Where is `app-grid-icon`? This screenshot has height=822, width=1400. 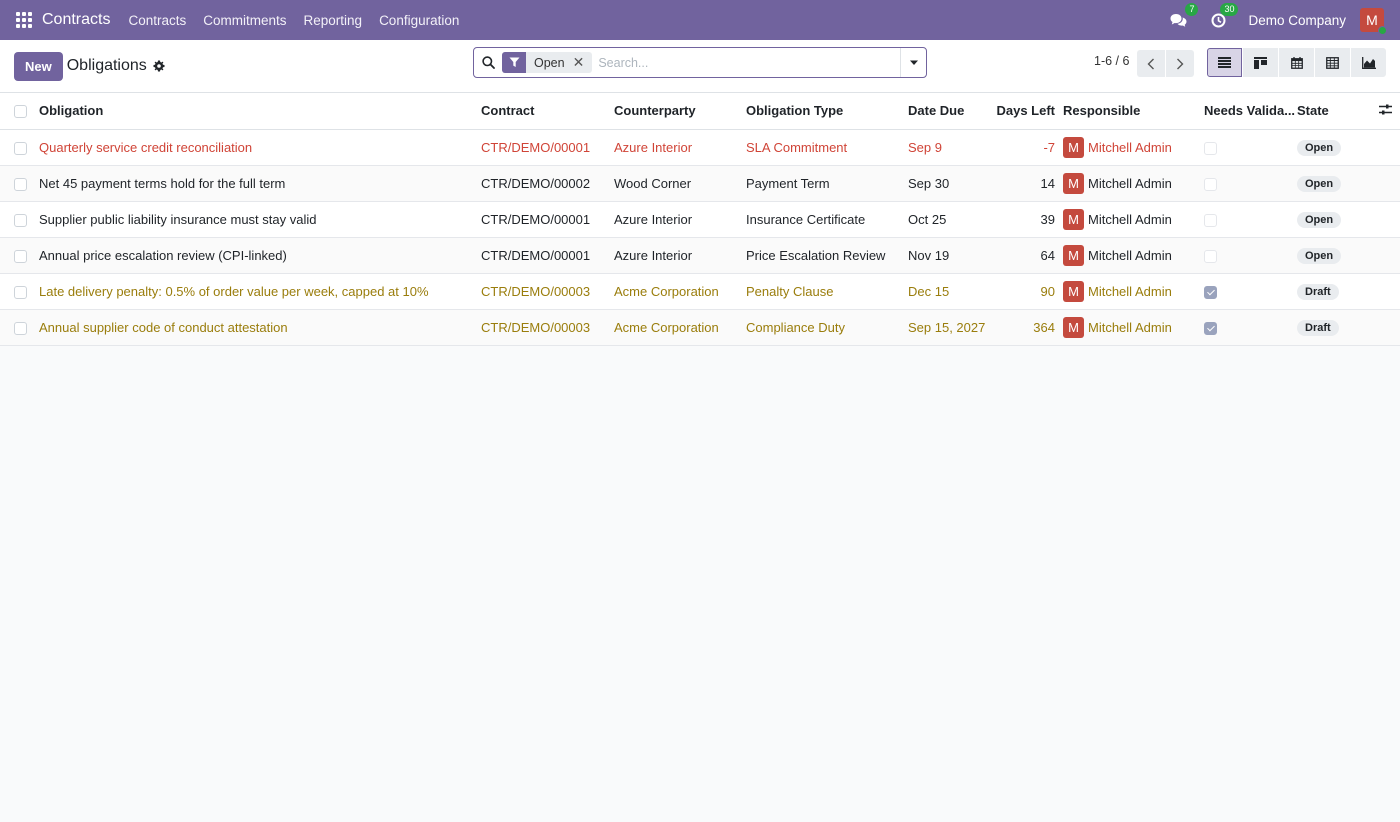 app-grid-icon is located at coordinates (24, 20).